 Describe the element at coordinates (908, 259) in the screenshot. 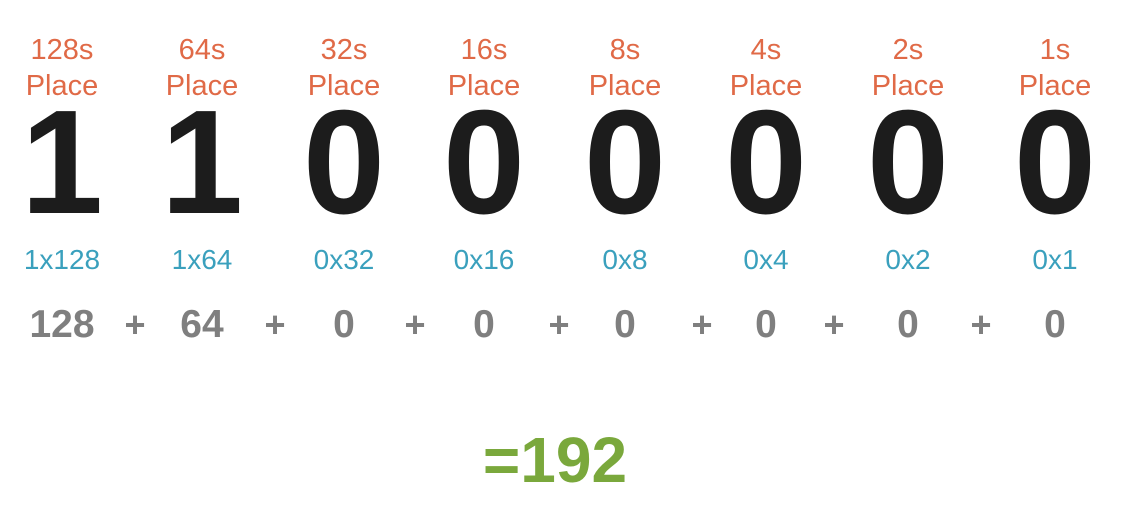

I see `multiplication-term: 0x2` at that location.